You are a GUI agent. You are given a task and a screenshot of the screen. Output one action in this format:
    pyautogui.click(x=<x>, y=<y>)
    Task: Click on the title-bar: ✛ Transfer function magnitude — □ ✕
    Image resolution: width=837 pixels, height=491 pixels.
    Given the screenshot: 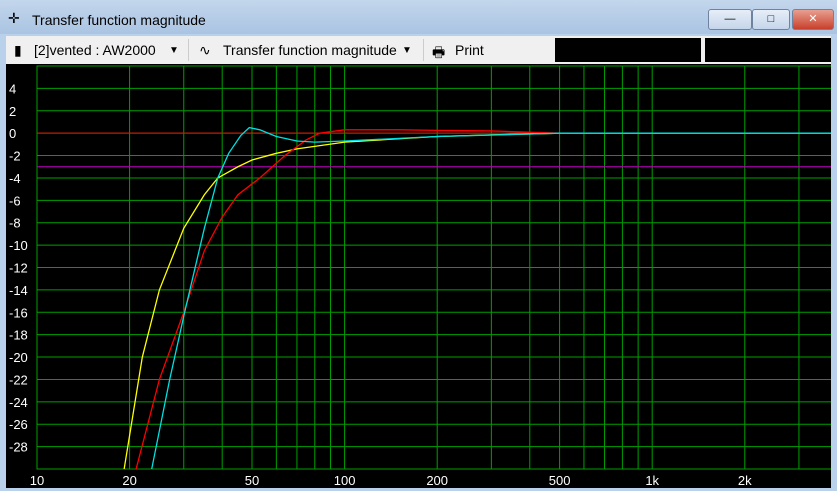 What is the action you would take?
    pyautogui.click(x=418, y=17)
    